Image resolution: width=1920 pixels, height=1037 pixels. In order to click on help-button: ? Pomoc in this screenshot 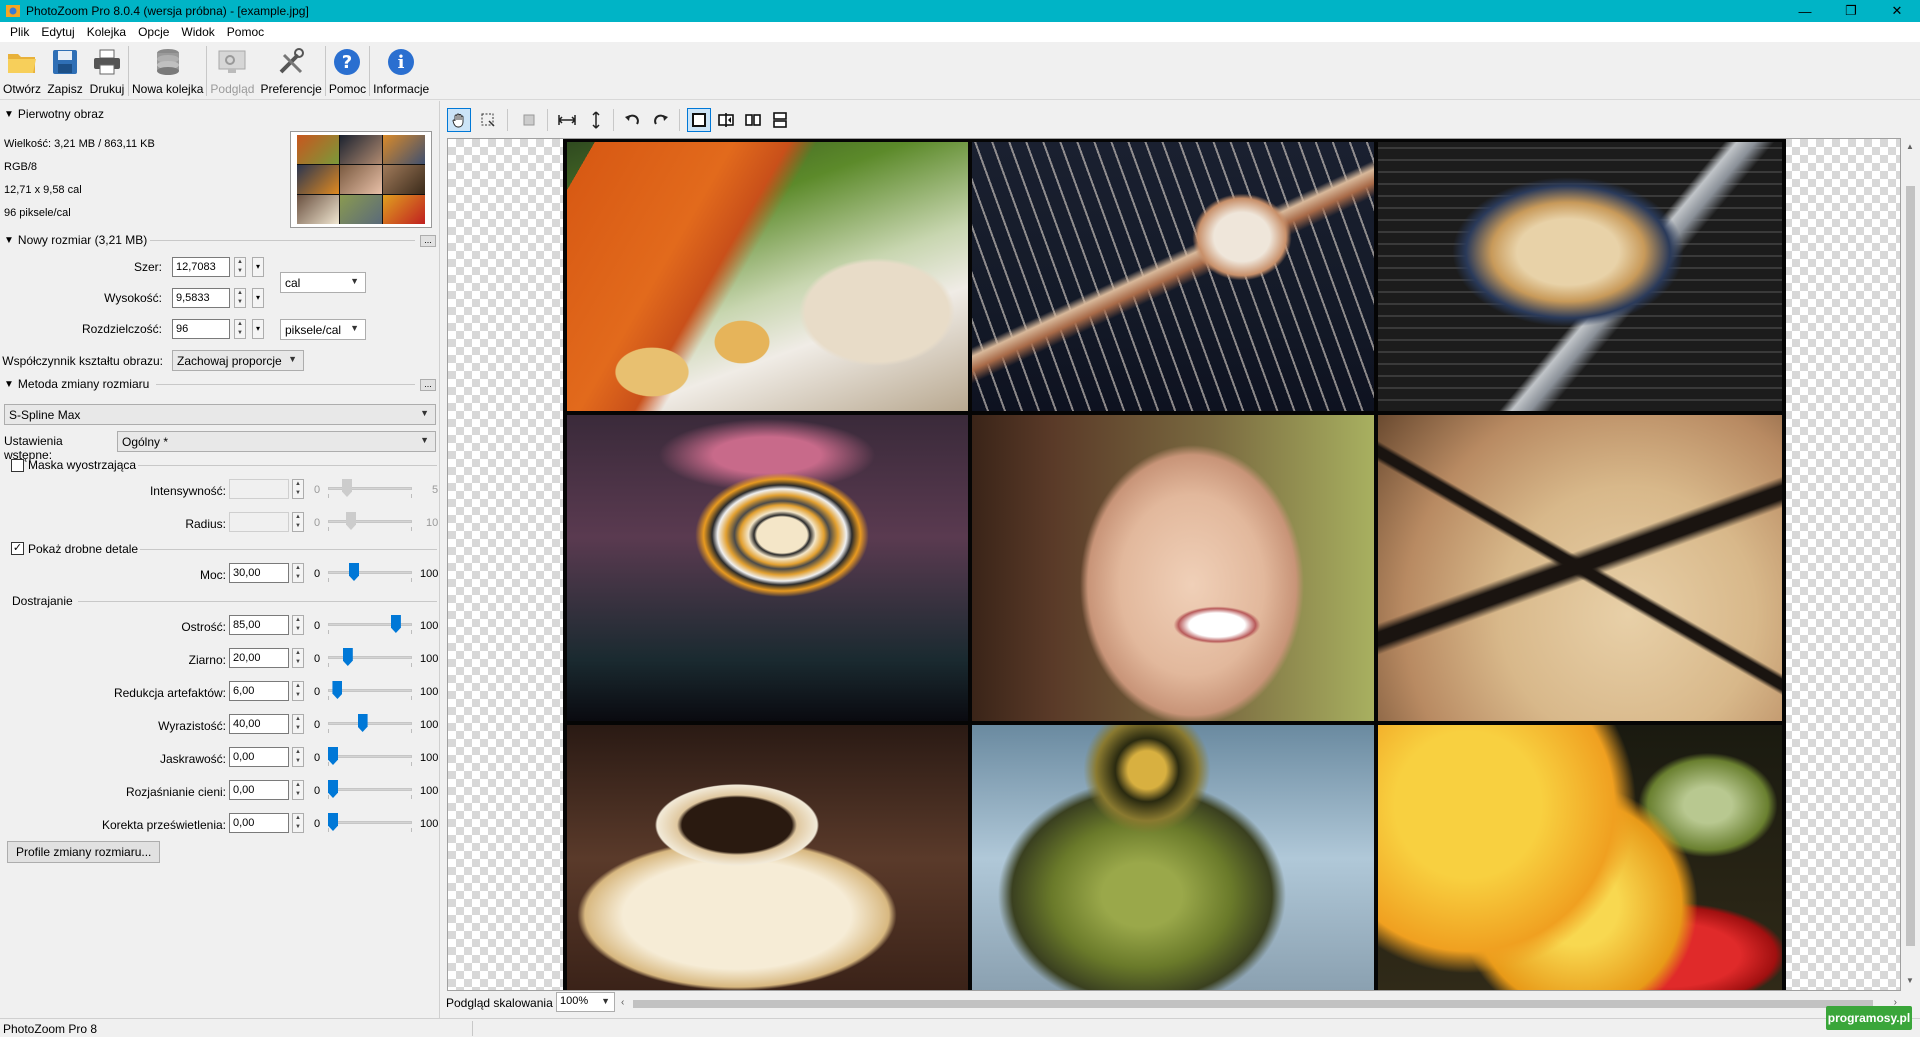, I will do `click(347, 71)`.